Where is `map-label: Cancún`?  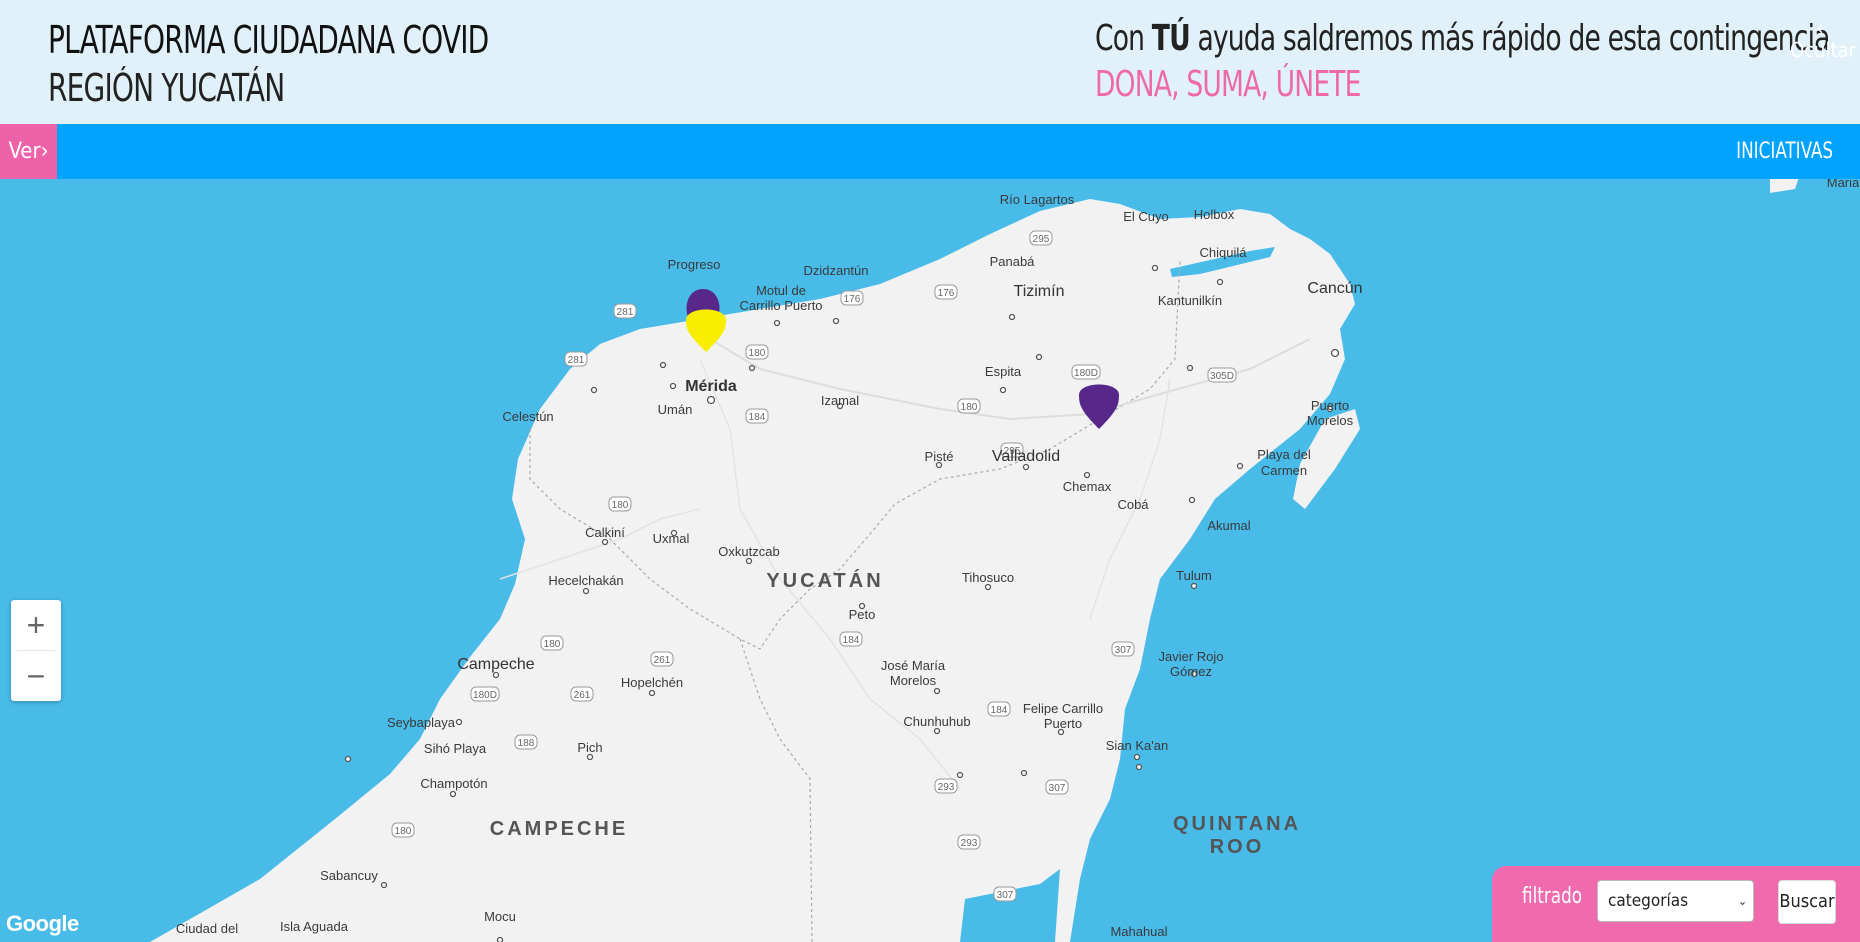
map-label: Cancún is located at coordinates (1334, 288).